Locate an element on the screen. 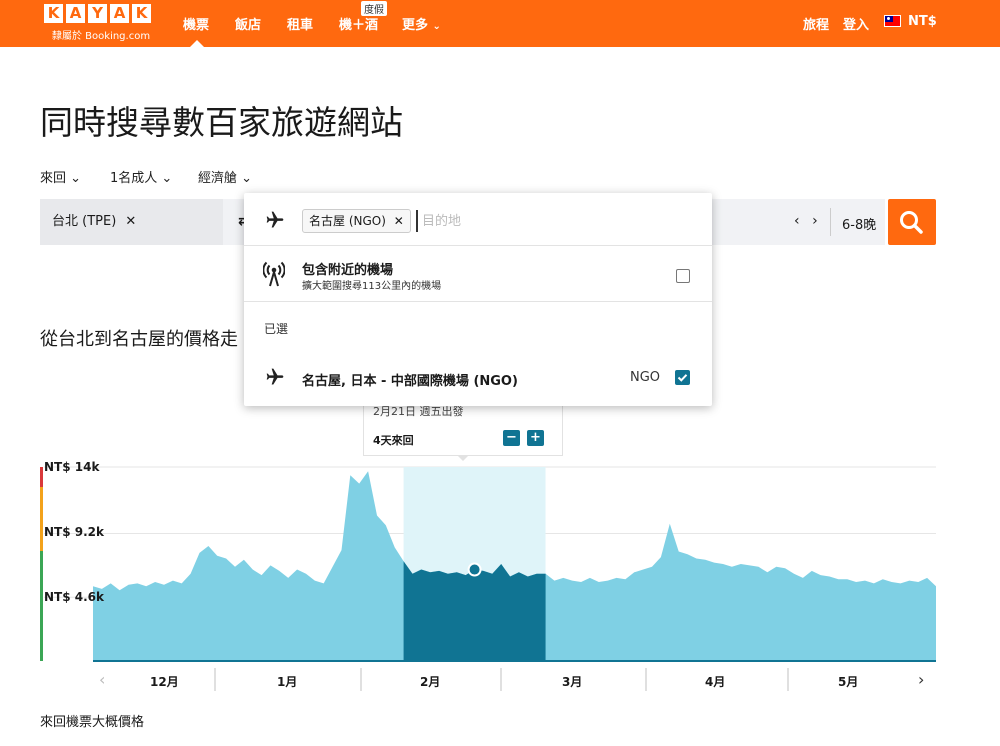 The image size is (1000, 746). nearby-airports-option: 包含附近的機場 擴大範圍搜尋113公里內的機場 is located at coordinates (478, 274).